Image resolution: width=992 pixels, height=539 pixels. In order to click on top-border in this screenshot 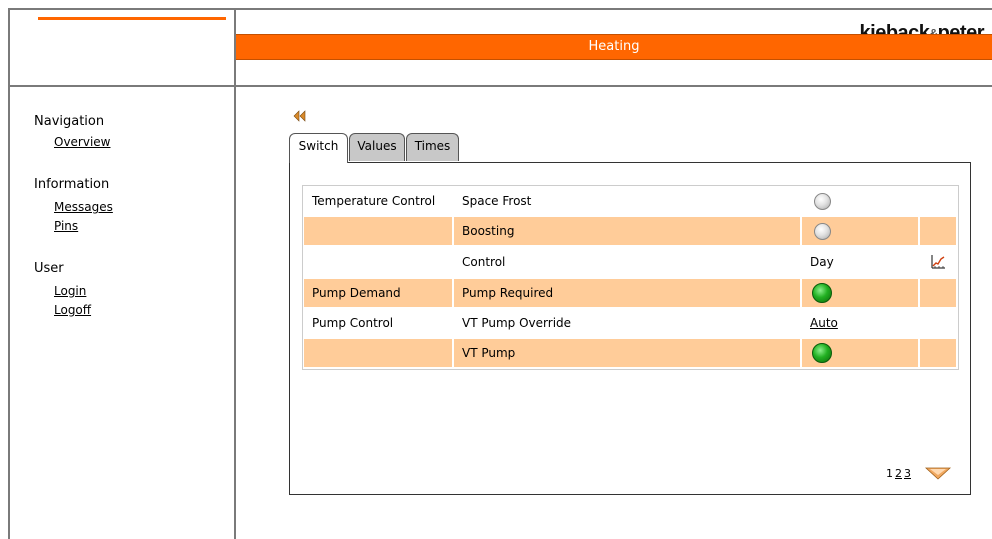, I will do `click(500, 9)`.